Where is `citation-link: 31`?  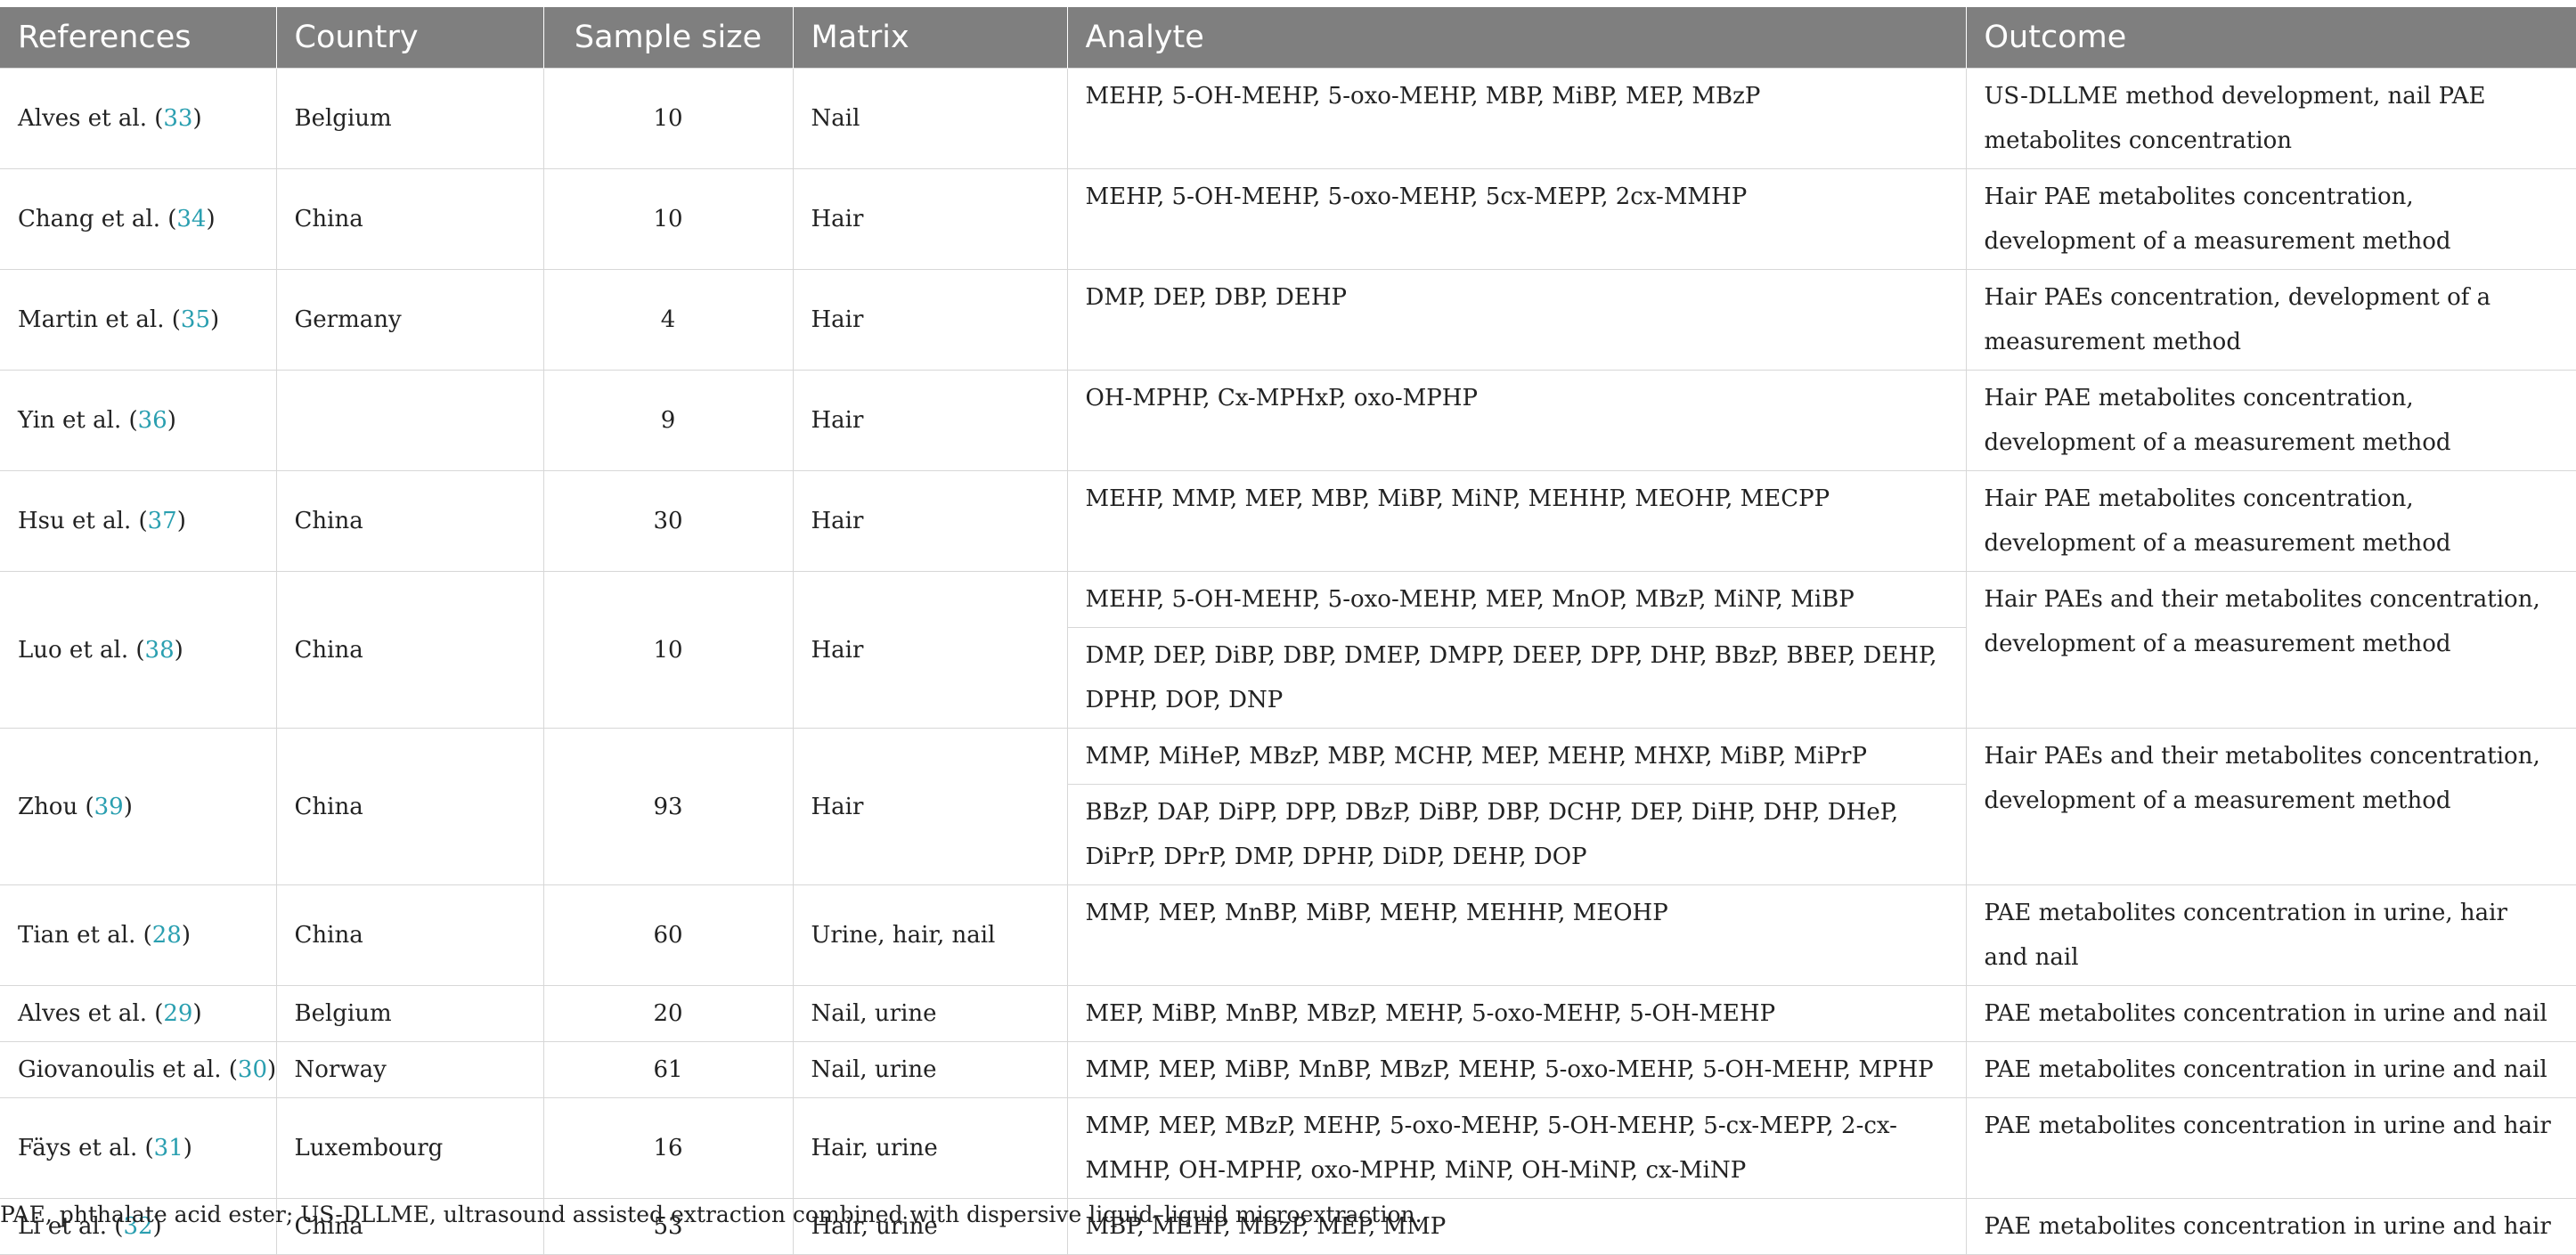
citation-link: 31 is located at coordinates (169, 1148).